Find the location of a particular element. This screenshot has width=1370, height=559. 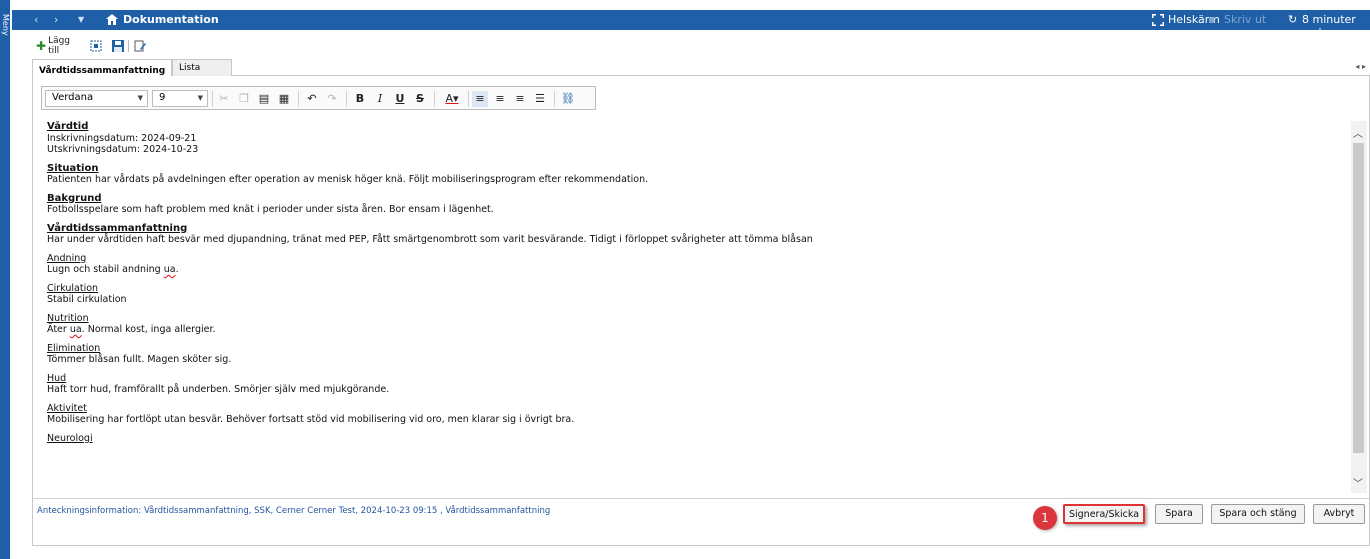

font-select-value: Verdana is located at coordinates (73, 97).